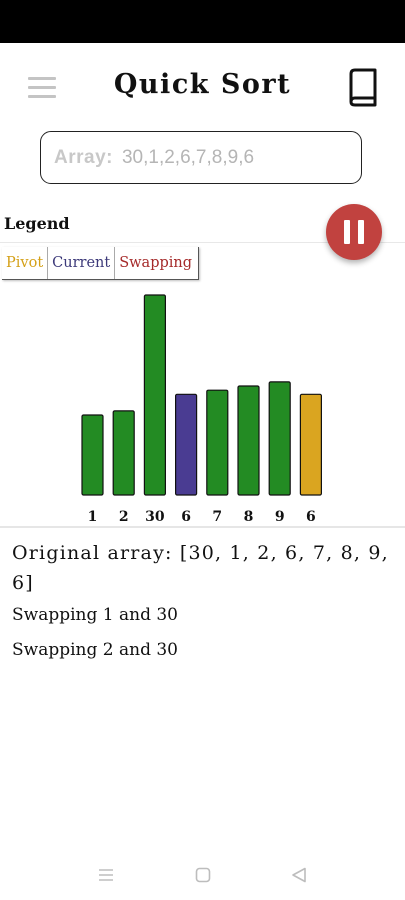  I want to click on array-input-label: Array:, so click(83, 157).